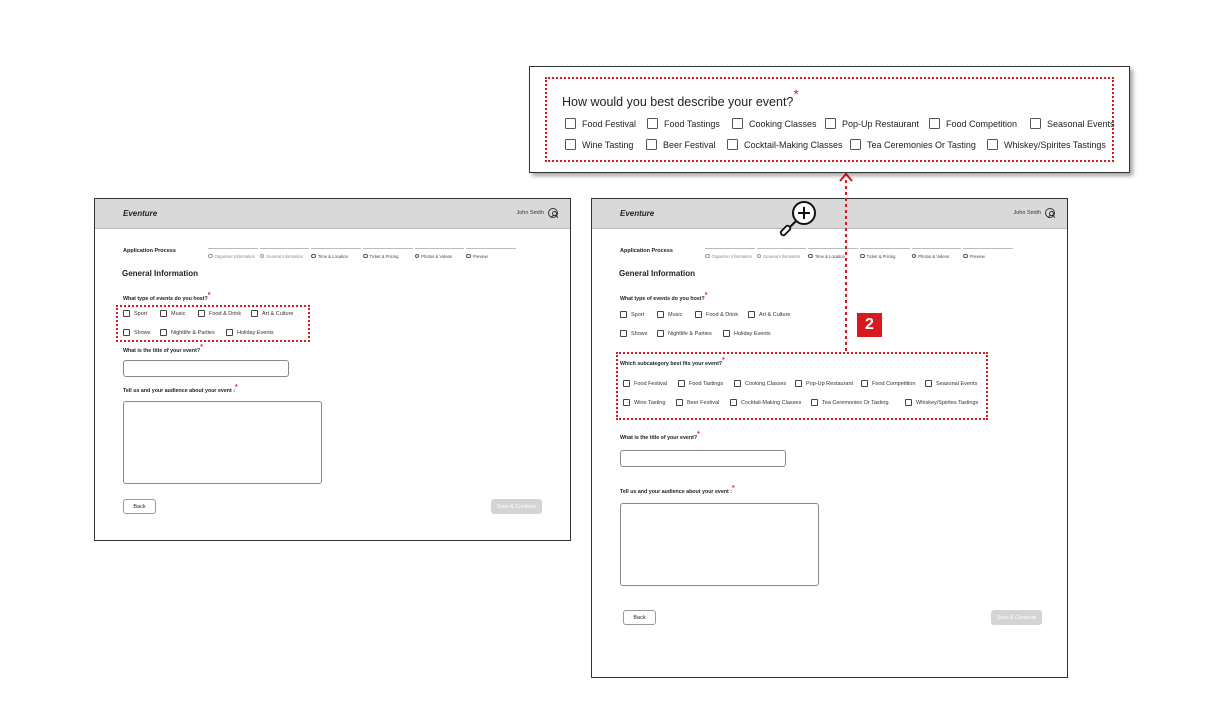 The height and width of the screenshot is (714, 1224). Describe the element at coordinates (872, 123) in the screenshot. I see `zoom-checkbox-pop-up-restaurant: Pop-Up Restaurant` at that location.